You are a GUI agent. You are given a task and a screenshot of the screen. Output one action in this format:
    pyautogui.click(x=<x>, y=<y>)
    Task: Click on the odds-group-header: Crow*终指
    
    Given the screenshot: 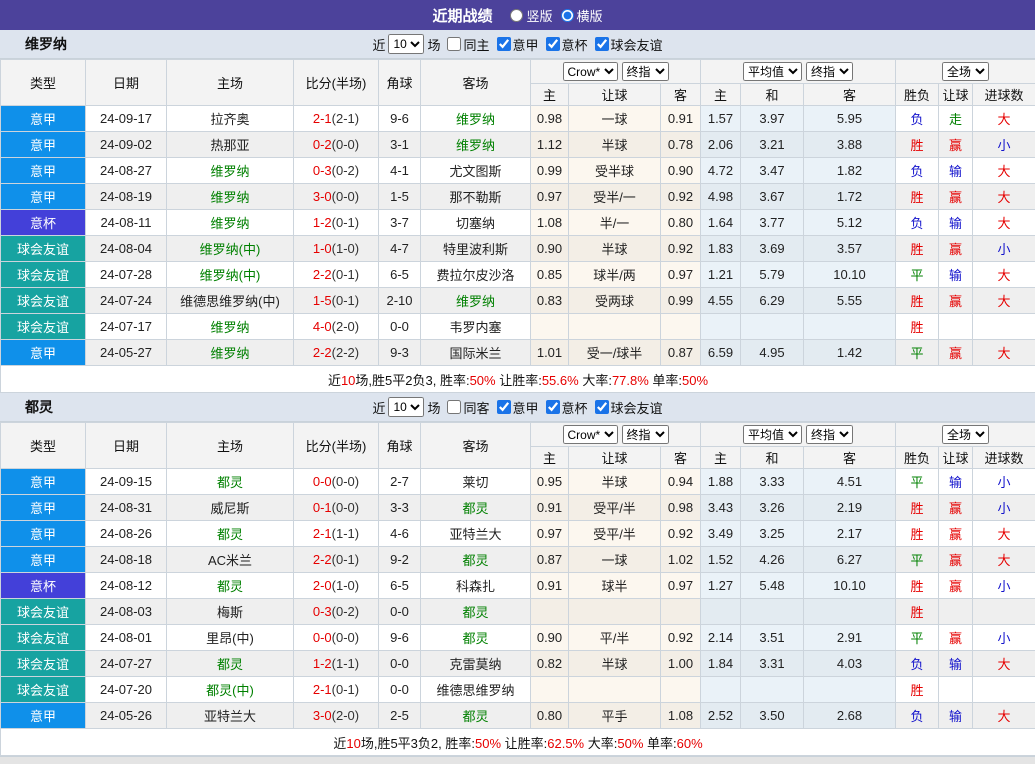 What is the action you would take?
    pyautogui.click(x=616, y=435)
    